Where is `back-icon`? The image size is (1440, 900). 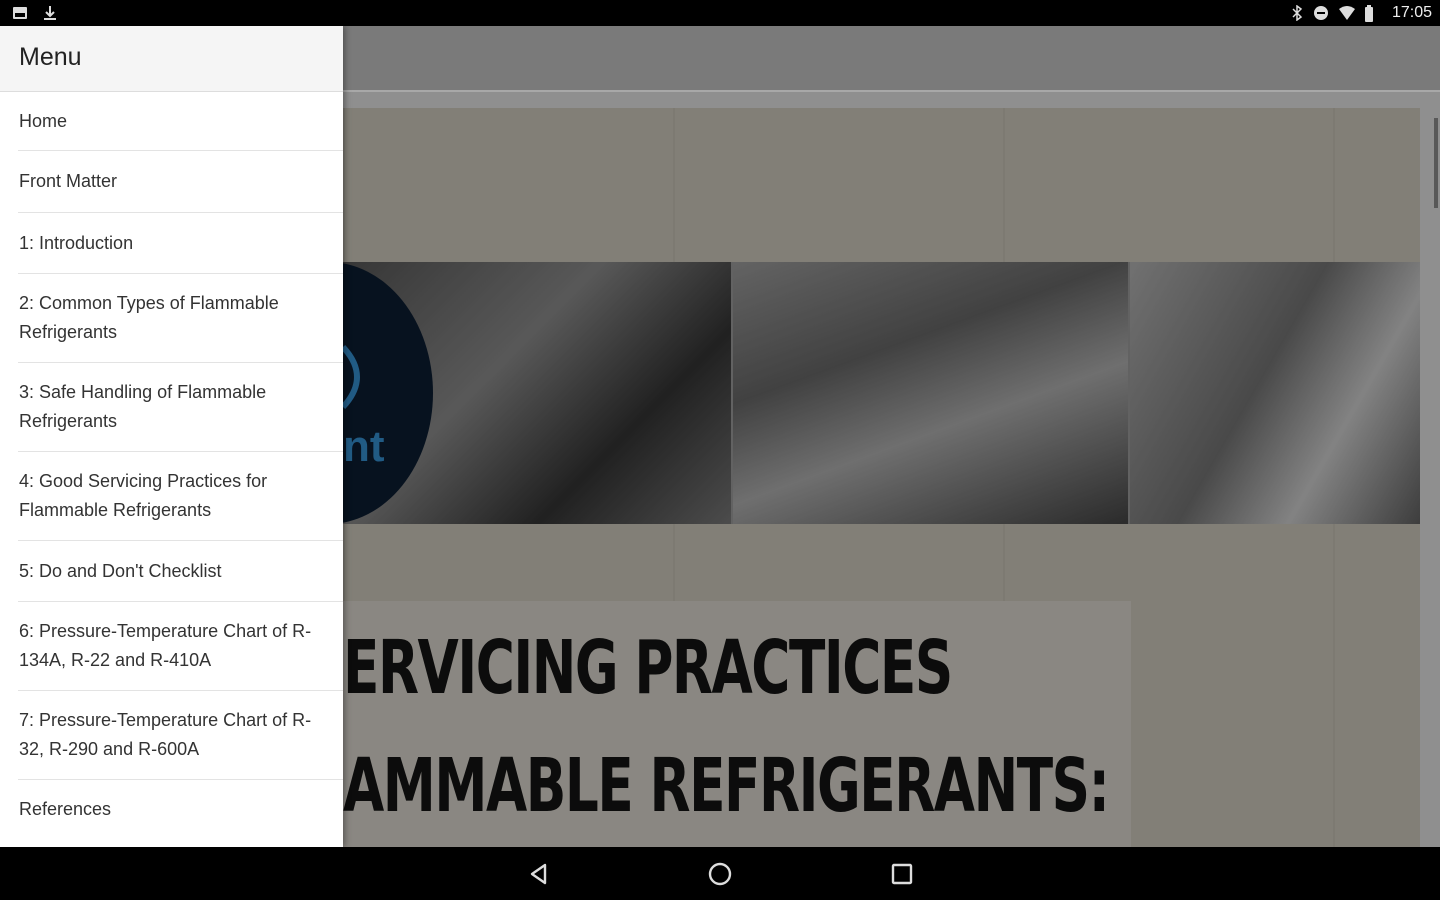
back-icon is located at coordinates (539, 874).